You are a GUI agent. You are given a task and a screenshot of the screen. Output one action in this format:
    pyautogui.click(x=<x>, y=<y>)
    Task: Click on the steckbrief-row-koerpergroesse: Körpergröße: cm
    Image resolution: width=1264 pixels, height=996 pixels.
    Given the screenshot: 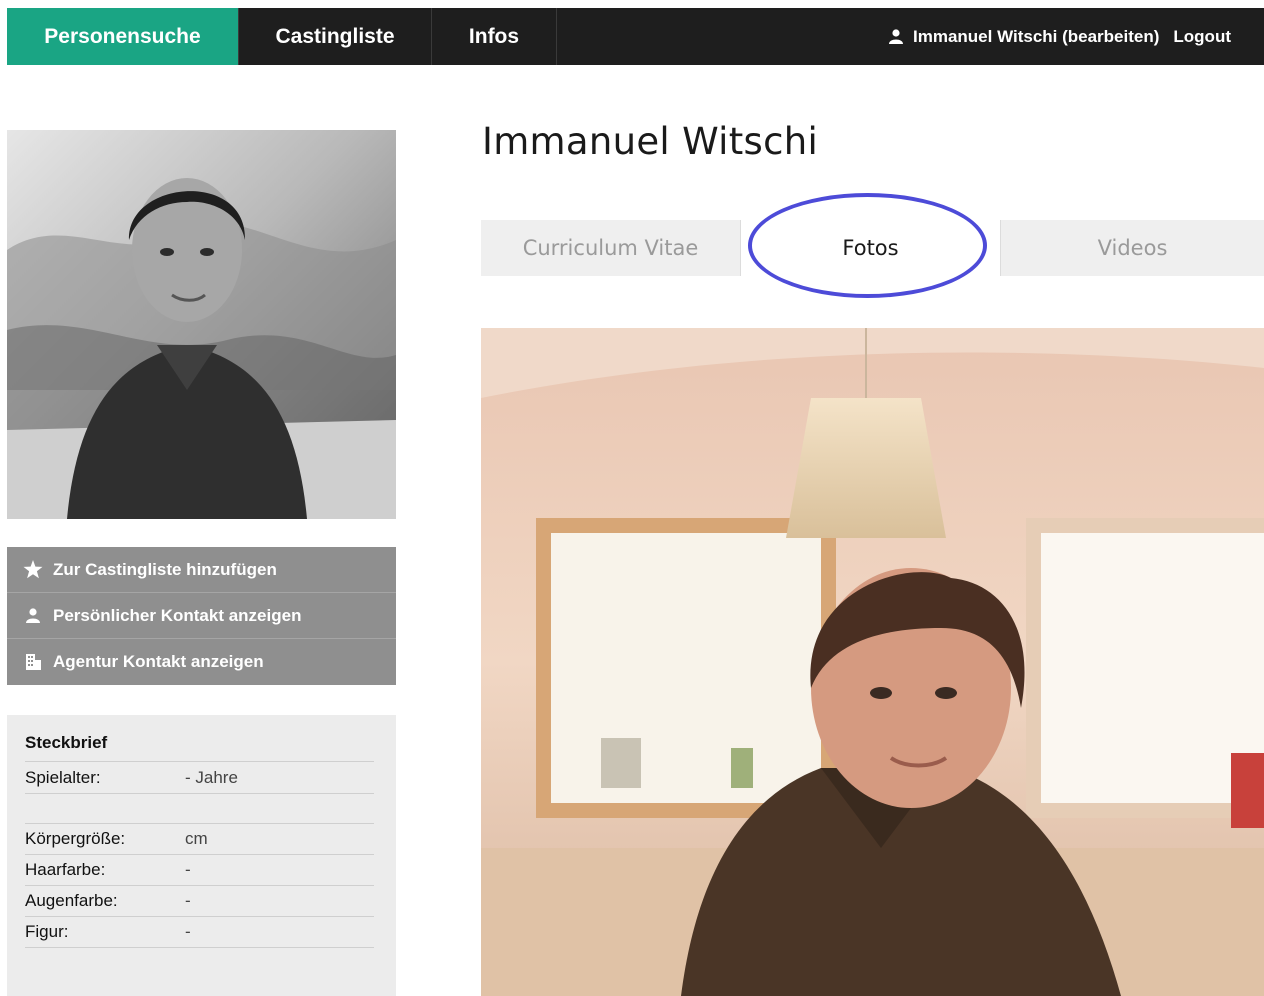 What is the action you would take?
    pyautogui.click(x=199, y=839)
    